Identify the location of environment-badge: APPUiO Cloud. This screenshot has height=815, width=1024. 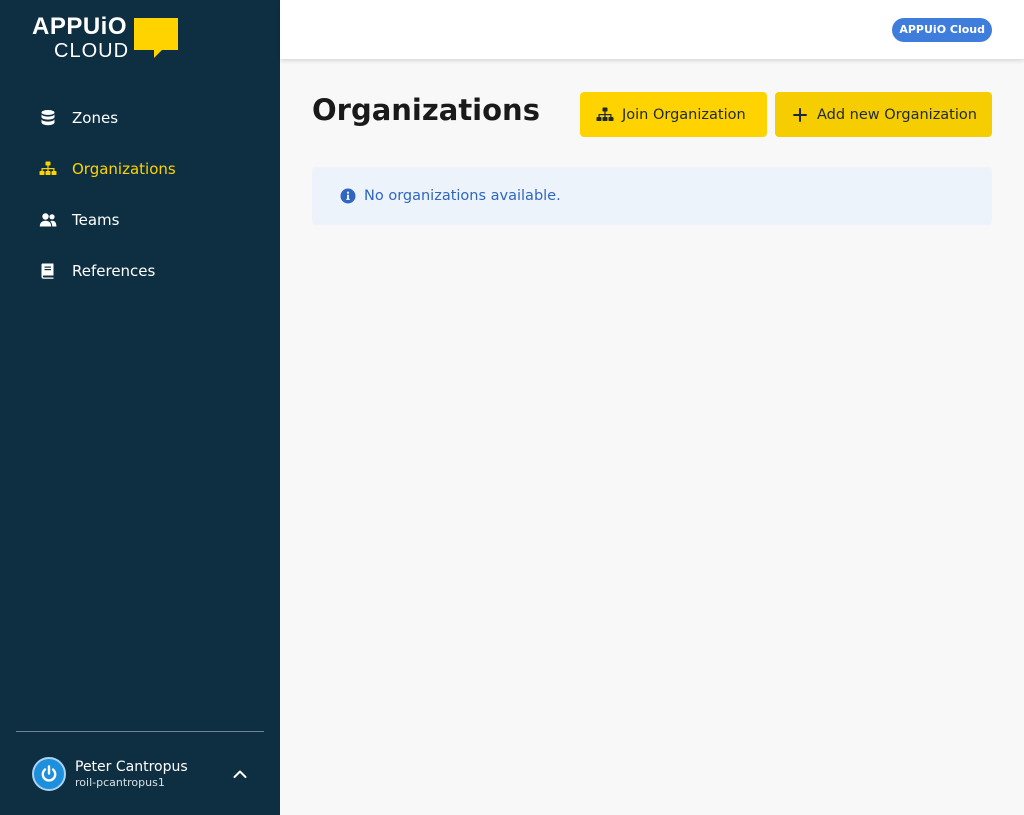
(942, 30).